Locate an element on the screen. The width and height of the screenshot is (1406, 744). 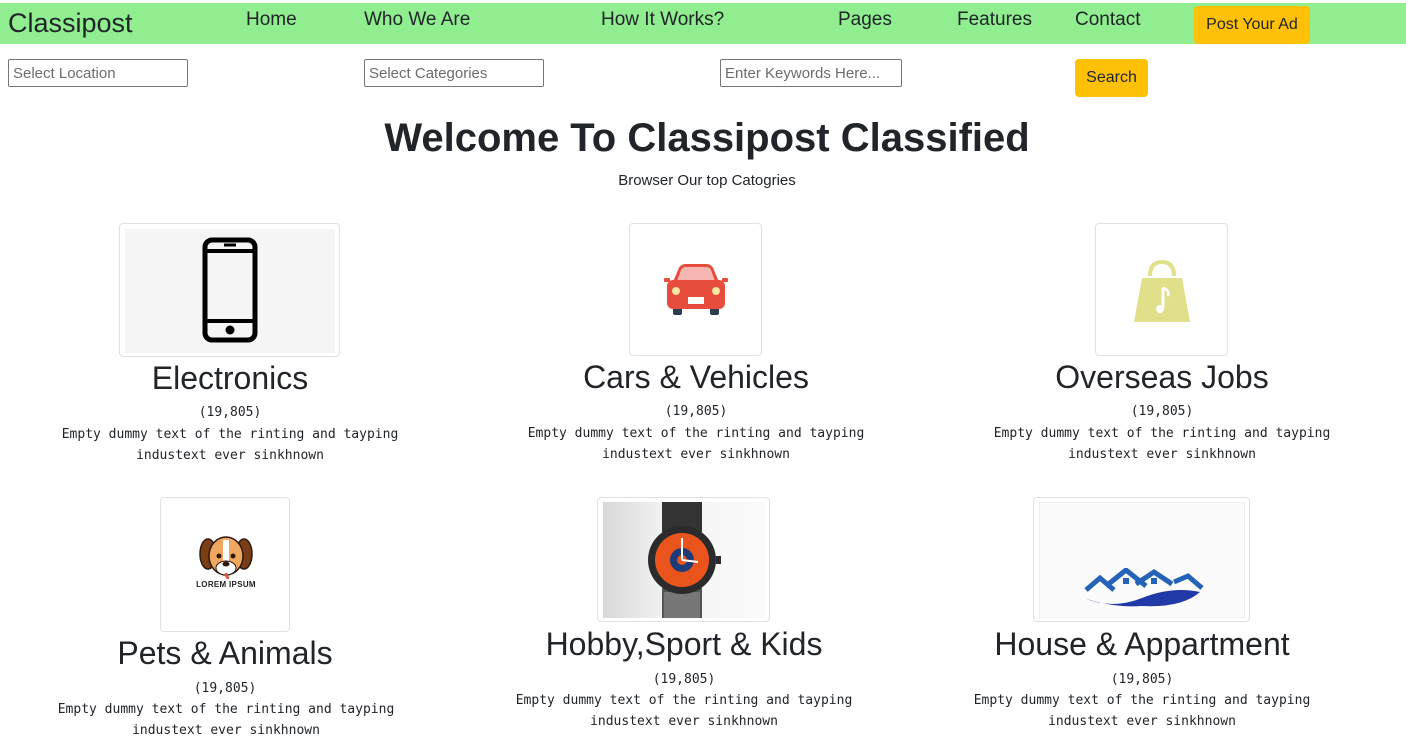
smartphone-icon is located at coordinates (230, 290).